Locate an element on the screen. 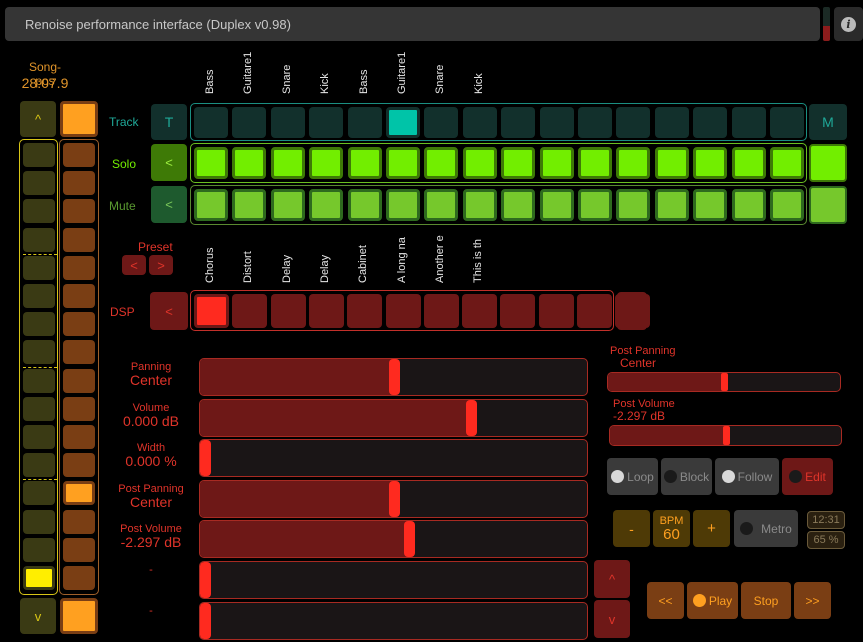 The image size is (863, 642). block-toggle: Block is located at coordinates (686, 476).